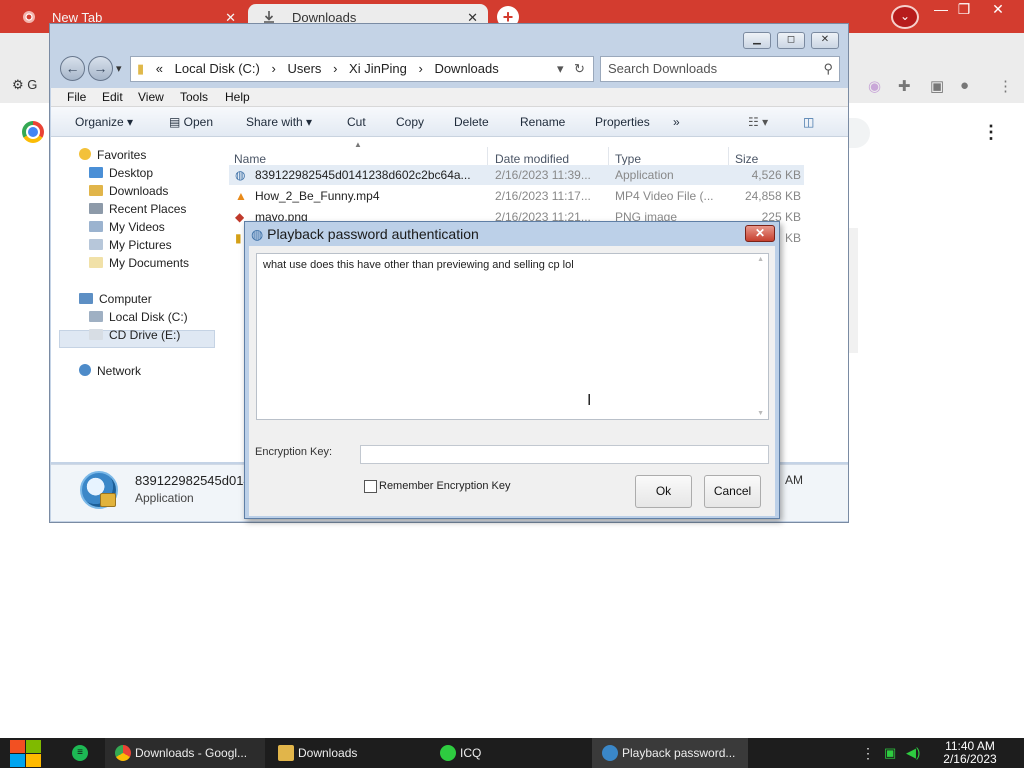 The image size is (1024, 768). What do you see at coordinates (104, 122) in the screenshot?
I see `organize-button: Organize ▾` at bounding box center [104, 122].